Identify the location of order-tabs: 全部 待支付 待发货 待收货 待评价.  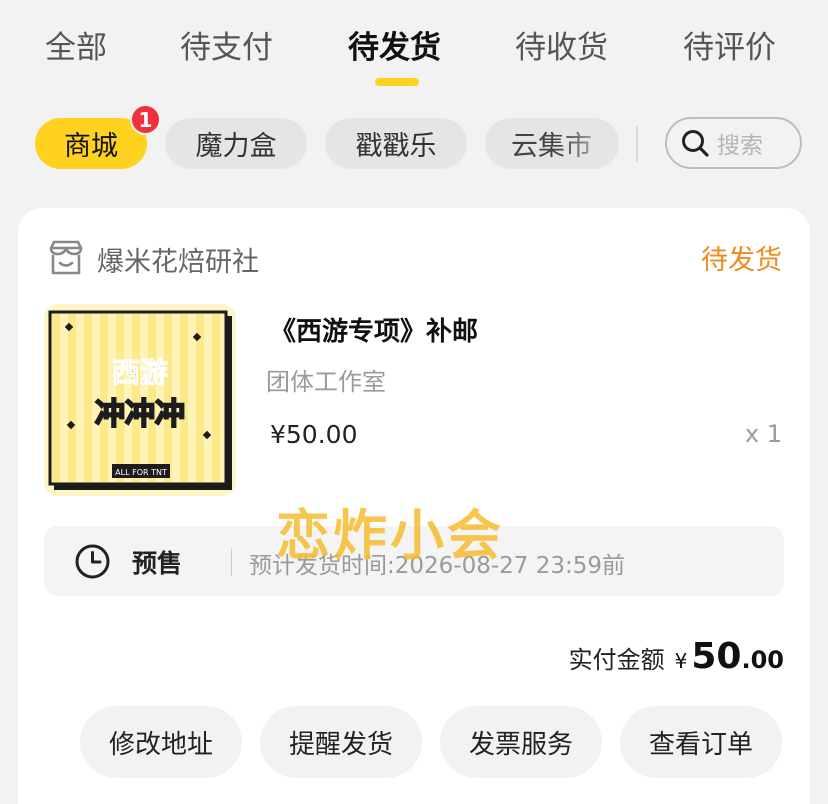
(414, 48).